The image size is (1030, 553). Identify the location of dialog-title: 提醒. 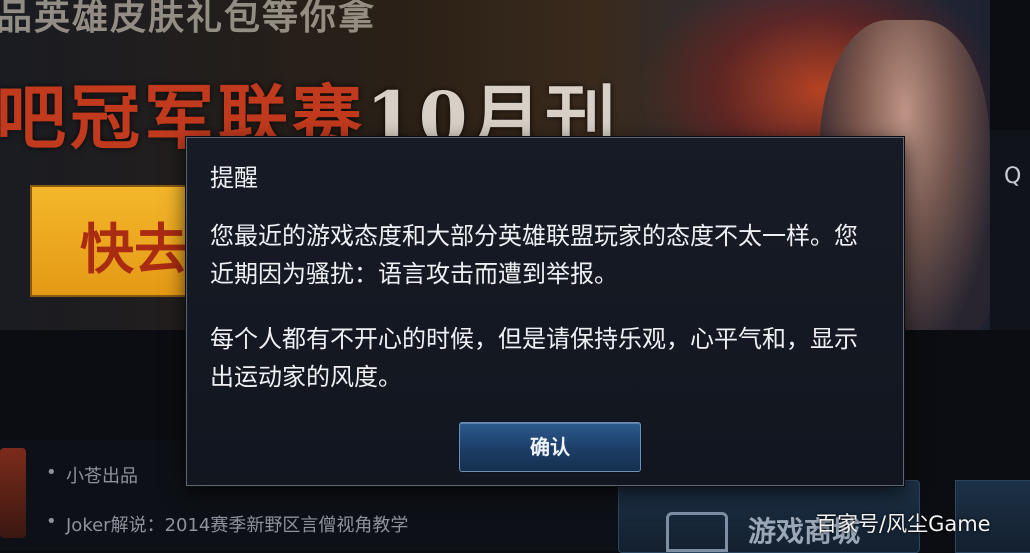
(234, 178).